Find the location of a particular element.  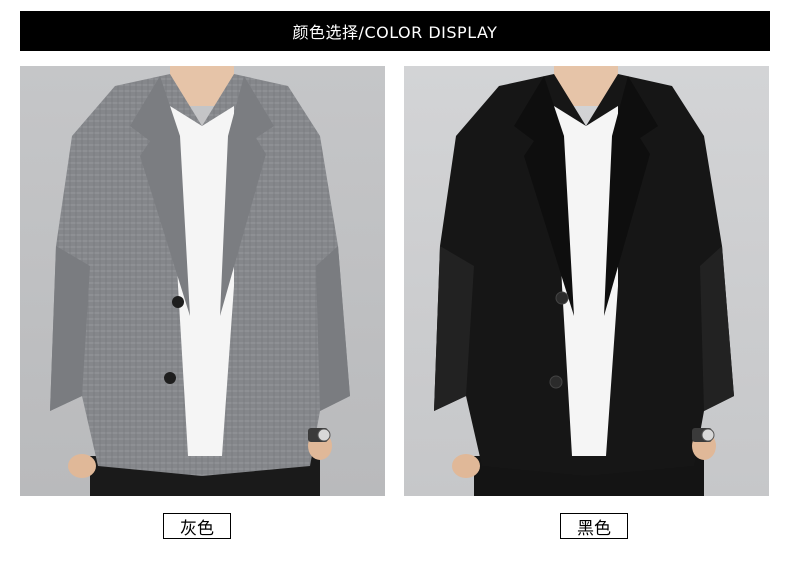

section-header-bar: 颜色选择/COLOR DISPLAY is located at coordinates (395, 31).